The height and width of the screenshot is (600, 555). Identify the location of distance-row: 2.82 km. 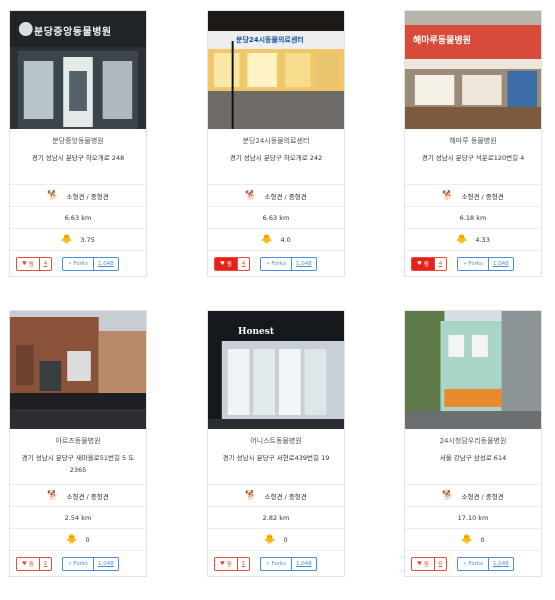
(276, 517).